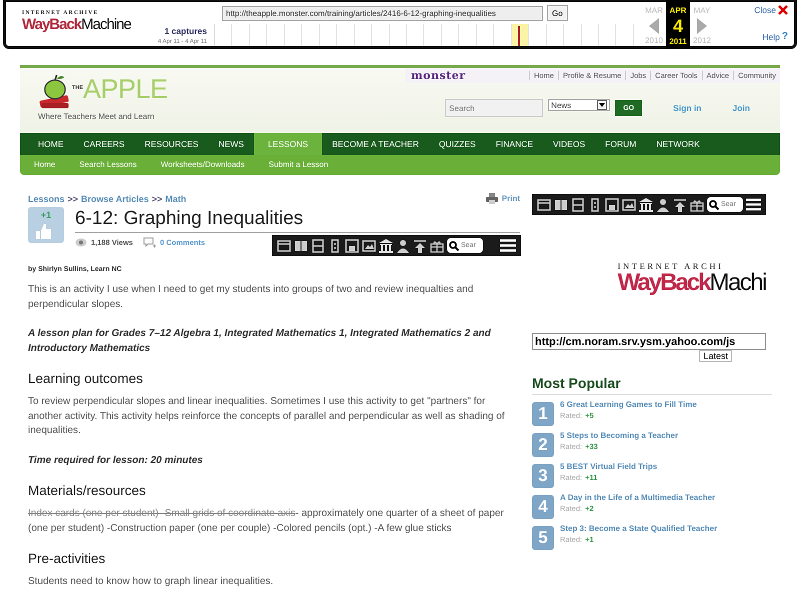  I want to click on article-link: 5 Steps to Becoming a Teacher, so click(619, 435).